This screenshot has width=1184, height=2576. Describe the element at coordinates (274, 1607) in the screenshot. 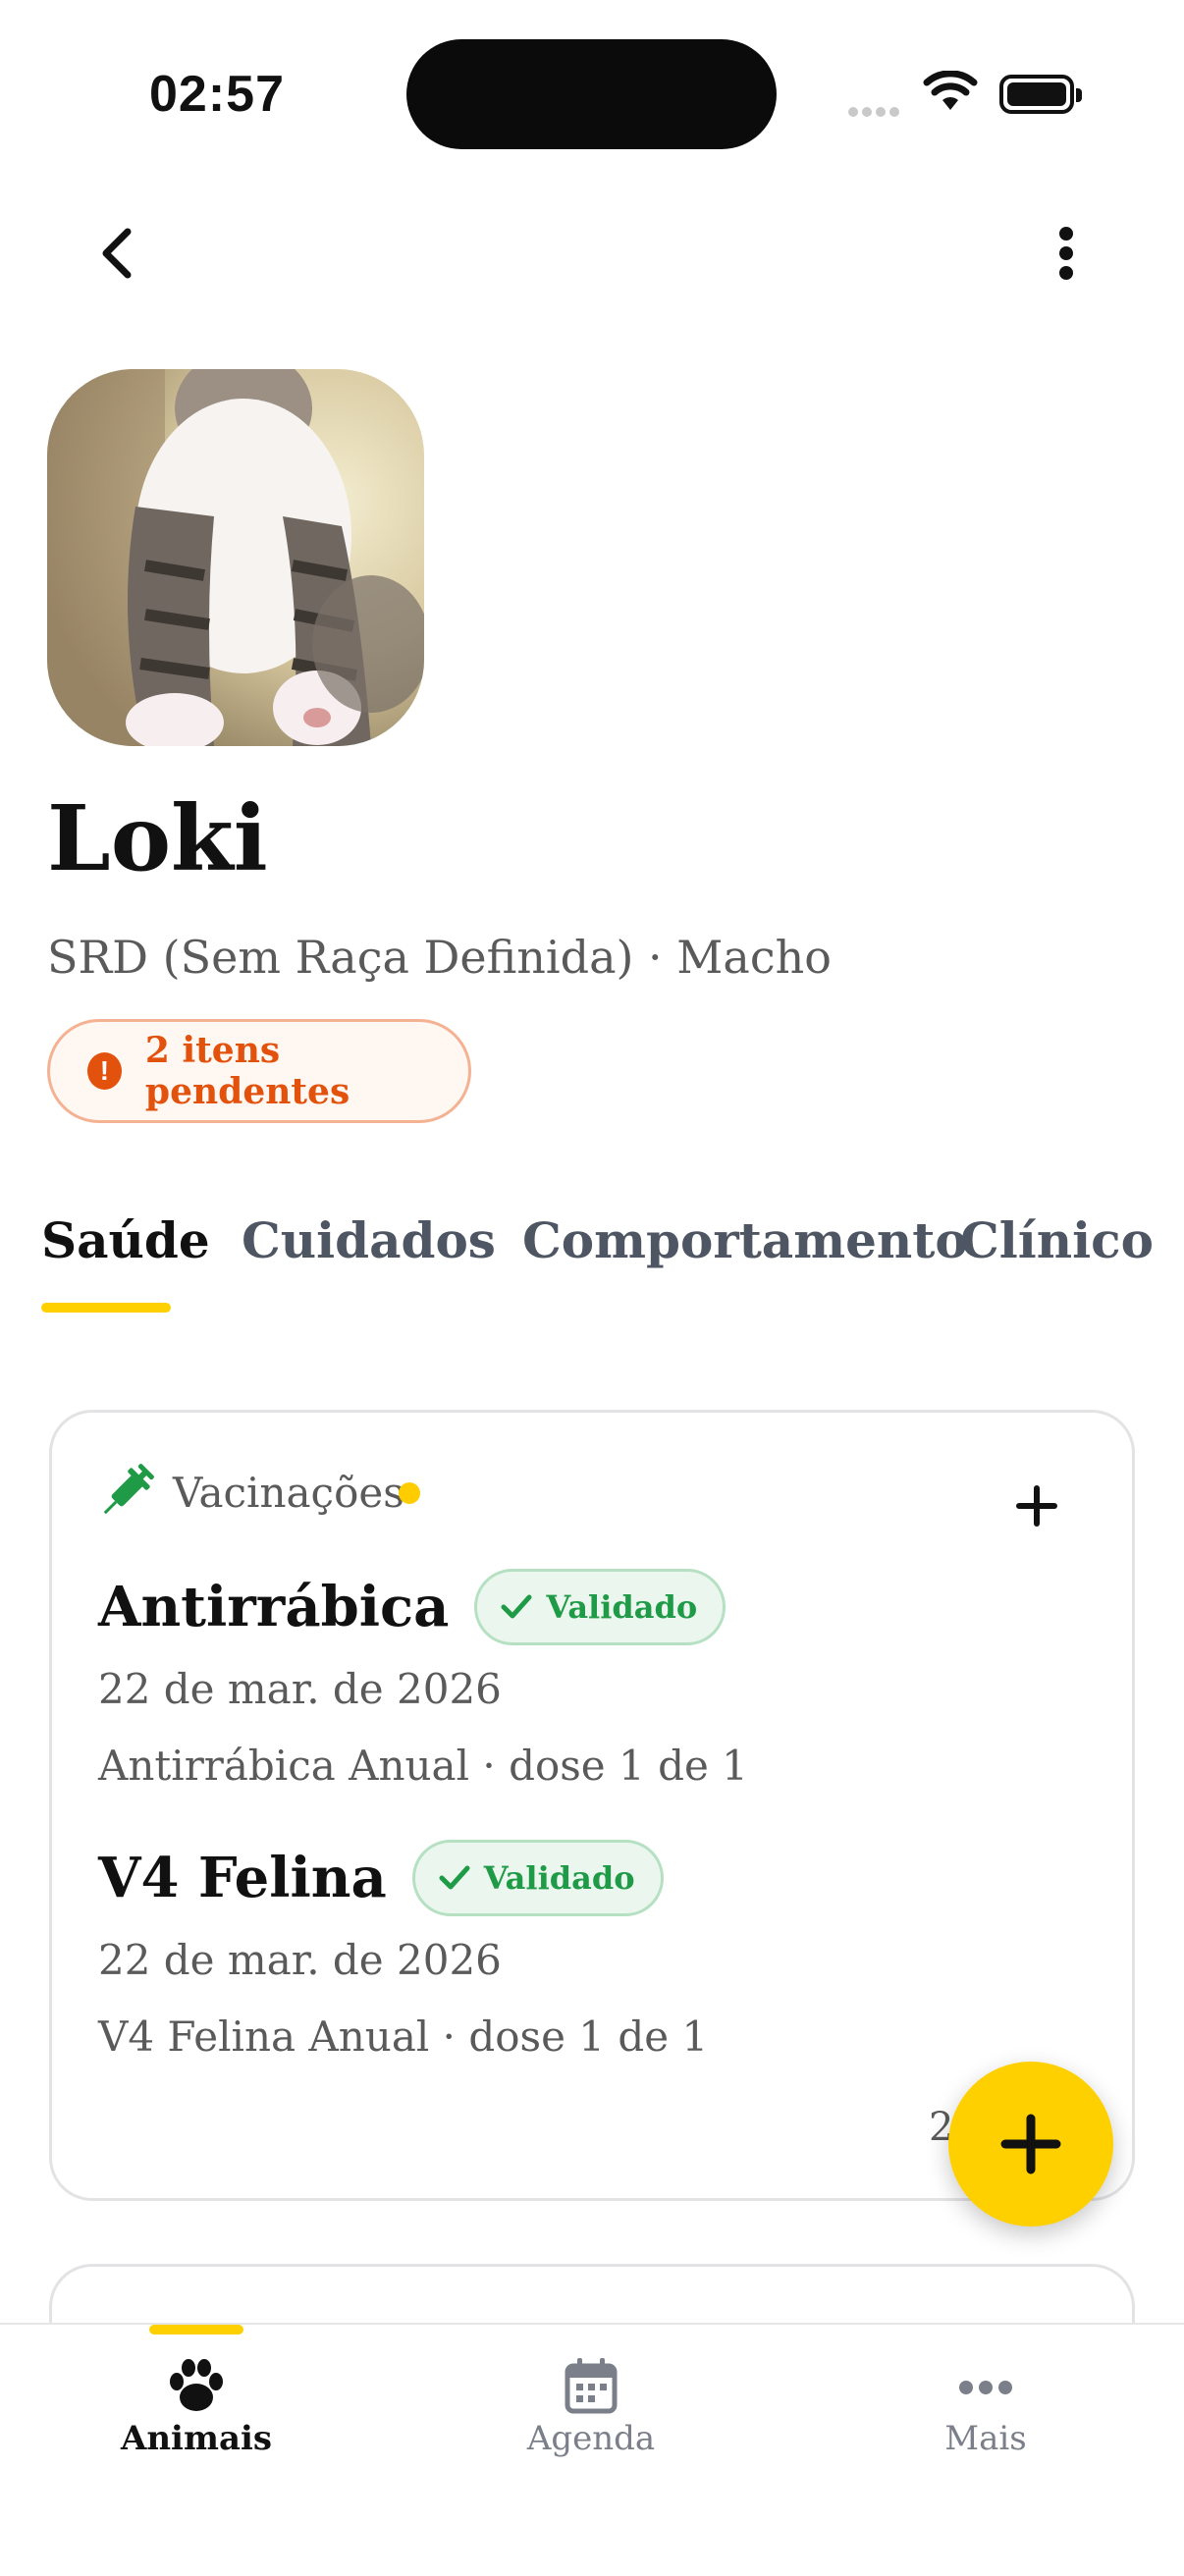

I see `vaccine-name: Antirrábica` at that location.